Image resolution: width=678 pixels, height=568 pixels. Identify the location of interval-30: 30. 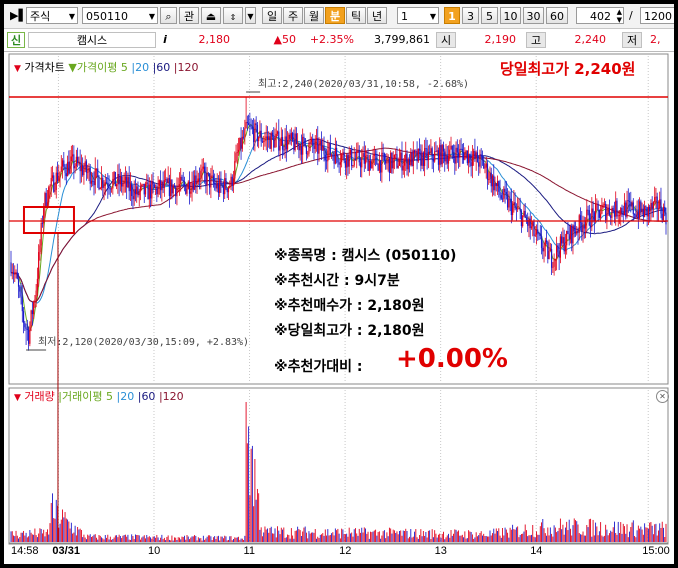
(533, 15).